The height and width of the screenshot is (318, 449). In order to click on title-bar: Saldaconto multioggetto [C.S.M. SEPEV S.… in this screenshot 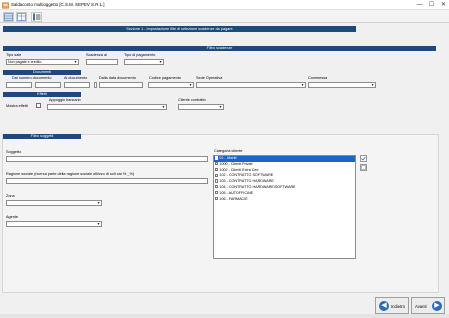, I will do `click(224, 5)`.